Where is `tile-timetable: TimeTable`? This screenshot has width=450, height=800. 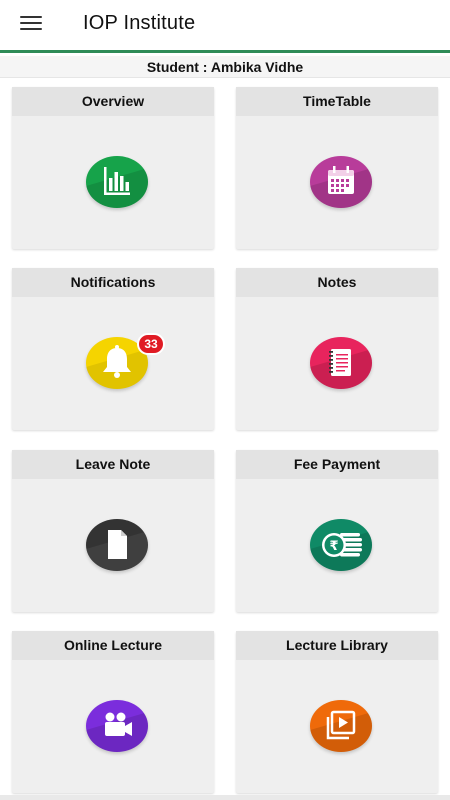
tile-timetable: TimeTable is located at coordinates (337, 168).